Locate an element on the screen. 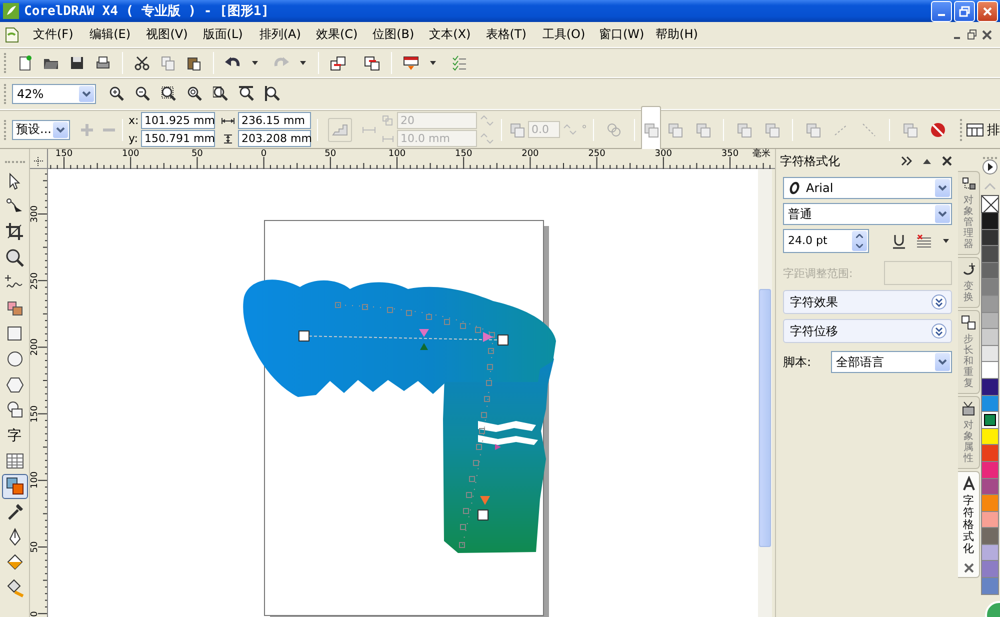 This screenshot has height=617, width=1000. docker-tab: 步长和重复 is located at coordinates (969, 352).